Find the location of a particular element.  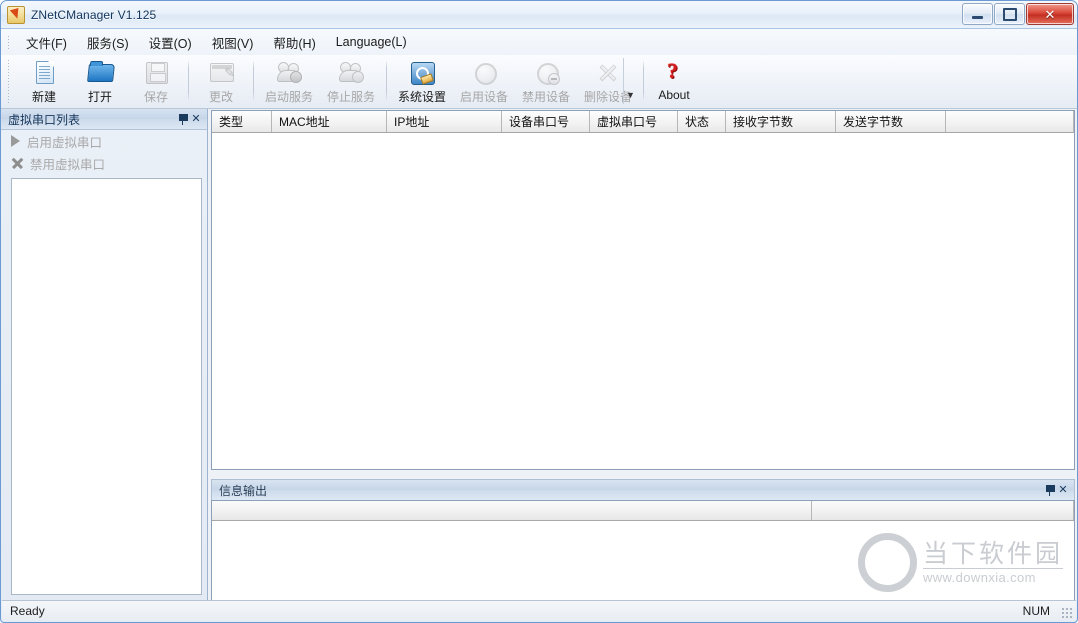

system-settings-icon is located at coordinates (422, 73).